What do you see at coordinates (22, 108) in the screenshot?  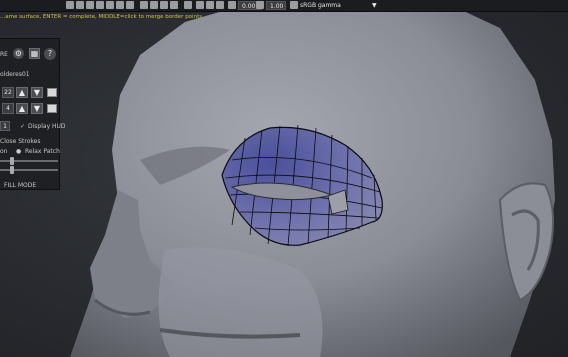 I see `row2-increment-button: ▲` at bounding box center [22, 108].